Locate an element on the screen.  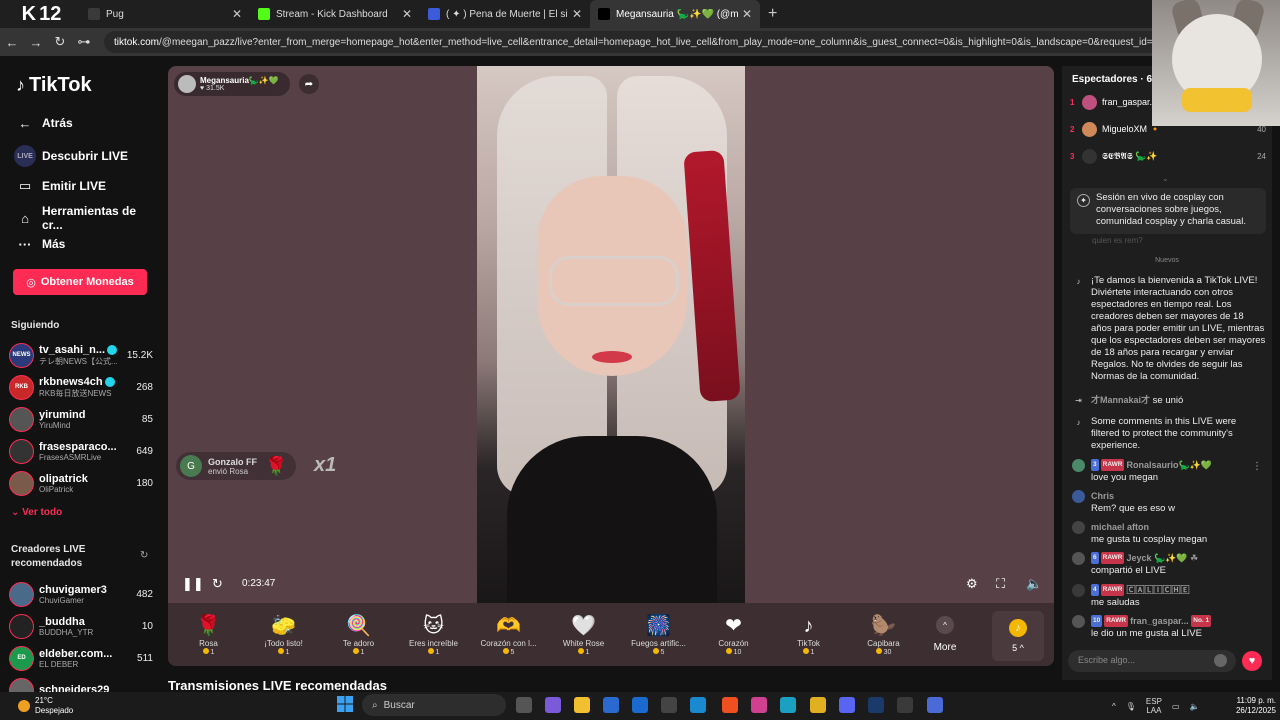
clock: 11:09 p. m. 26/12/2025 is located at coordinates (1251, 706).